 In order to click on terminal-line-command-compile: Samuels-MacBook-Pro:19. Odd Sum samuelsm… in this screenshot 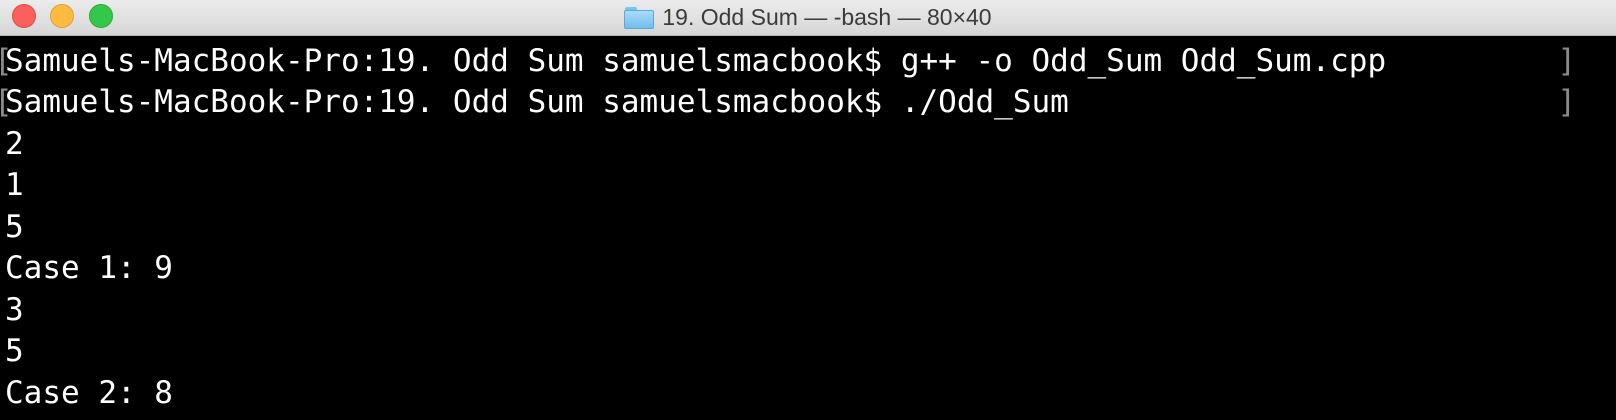, I will do `click(696, 61)`.